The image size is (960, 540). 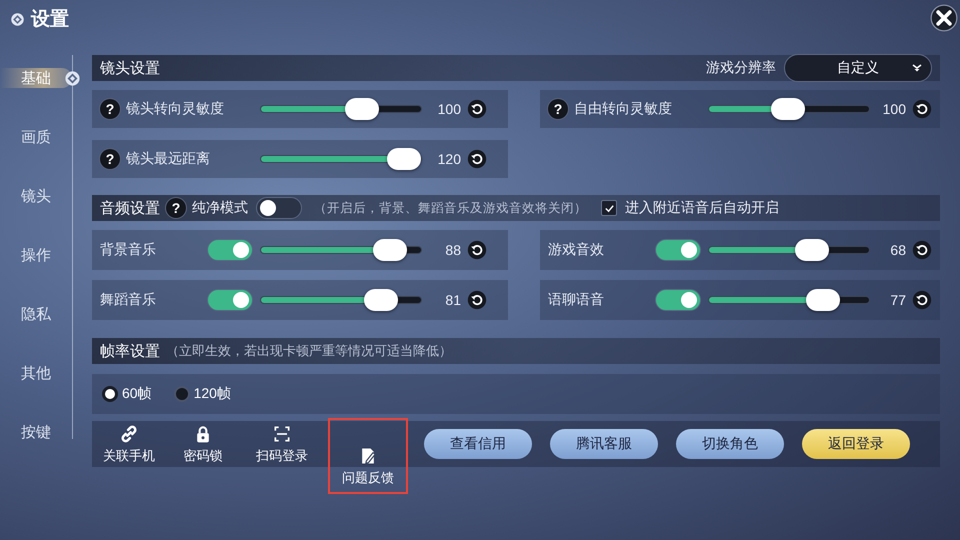 I want to click on shortcut-button: 密码锁, so click(x=203, y=444).